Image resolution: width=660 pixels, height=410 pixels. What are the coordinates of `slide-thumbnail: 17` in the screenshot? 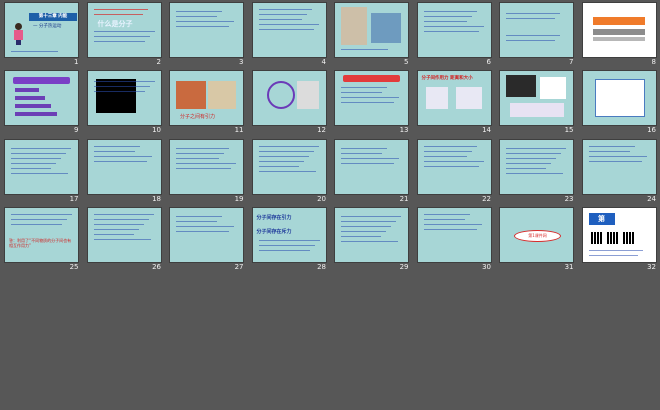 It's located at (41, 171).